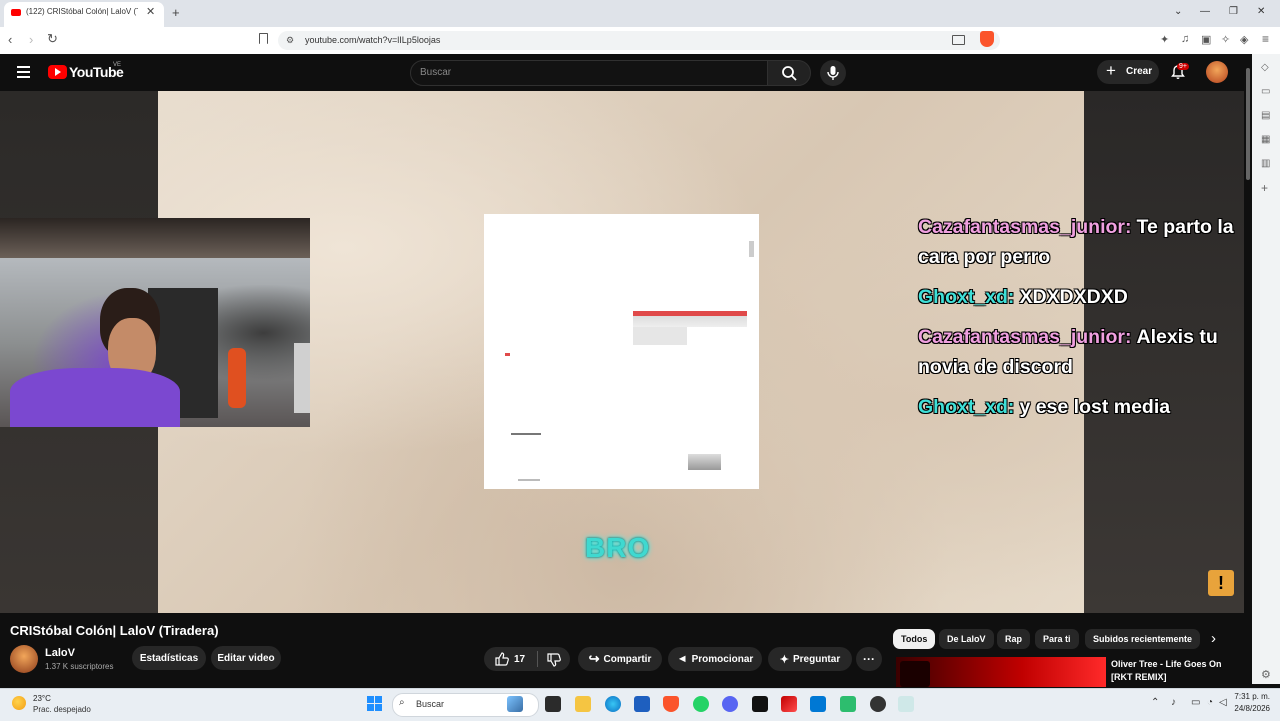 The image size is (1280, 721). I want to click on url-text: youtube.com/watch?v=lILp5loojas, so click(372, 40).